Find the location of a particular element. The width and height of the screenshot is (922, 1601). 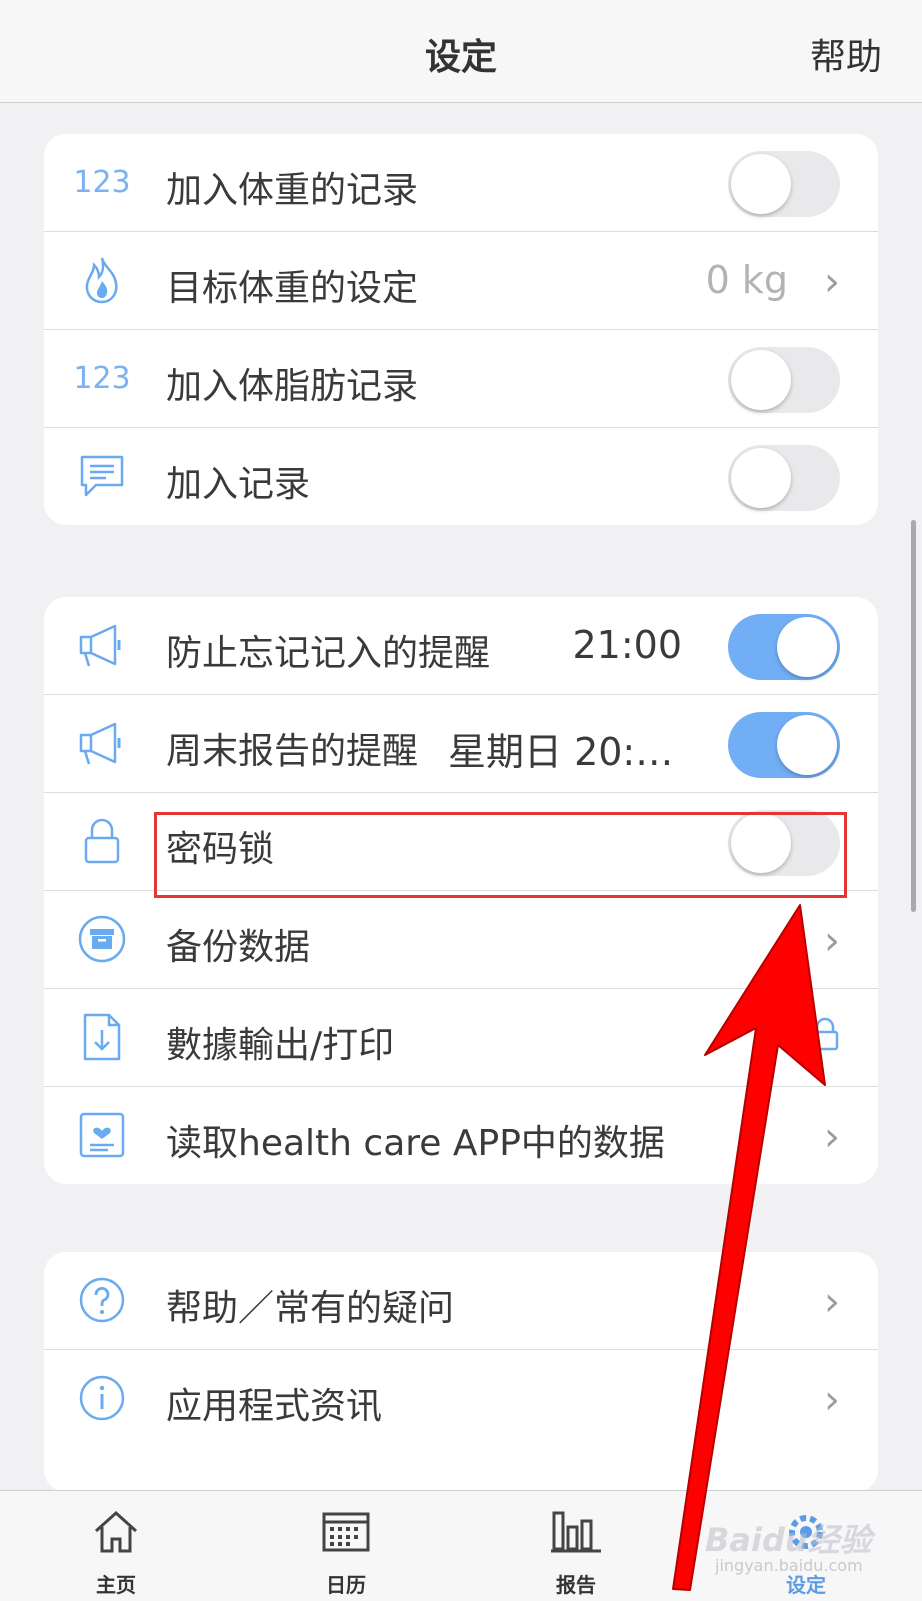

row-label: 备份数据 is located at coordinates (238, 947).